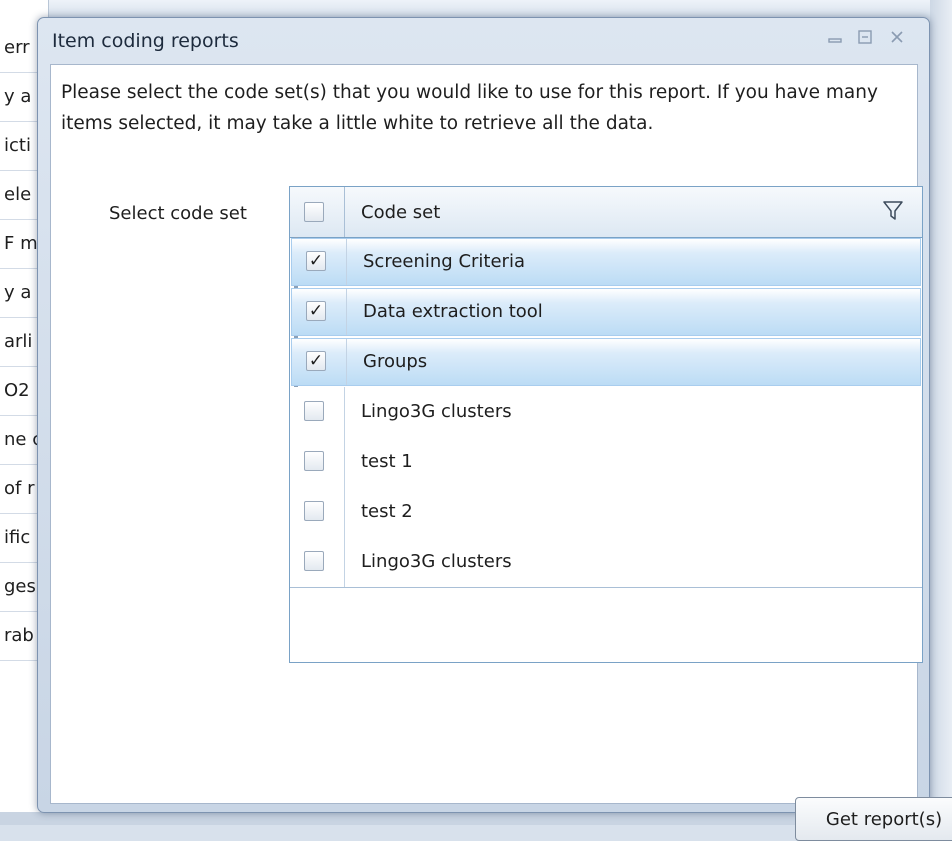 Image resolution: width=952 pixels, height=841 pixels. What do you see at coordinates (835, 40) in the screenshot?
I see `minimize-icon` at bounding box center [835, 40].